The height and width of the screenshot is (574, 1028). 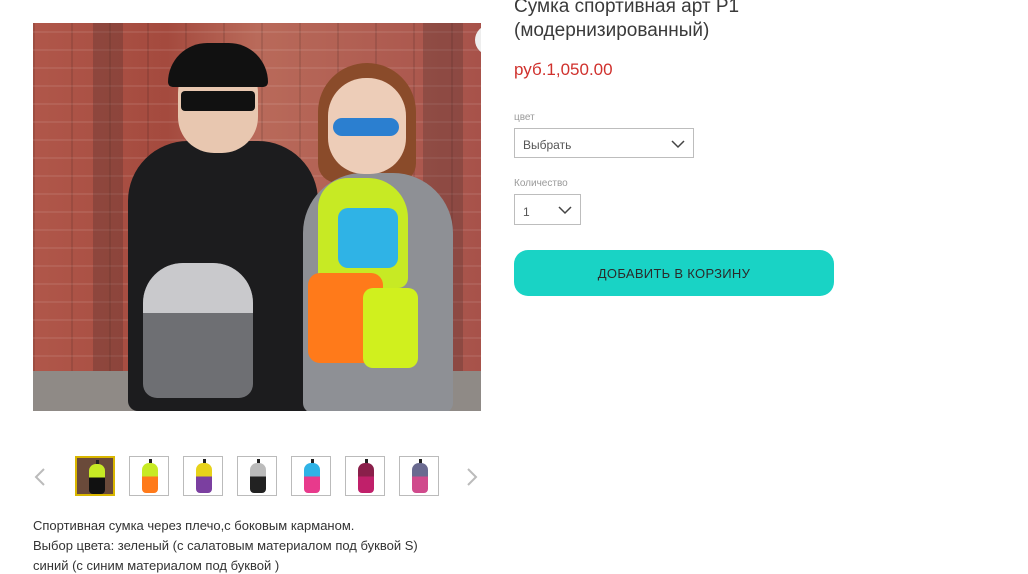 What do you see at coordinates (526, 212) in the screenshot?
I see `quantity-select-value: 1` at bounding box center [526, 212].